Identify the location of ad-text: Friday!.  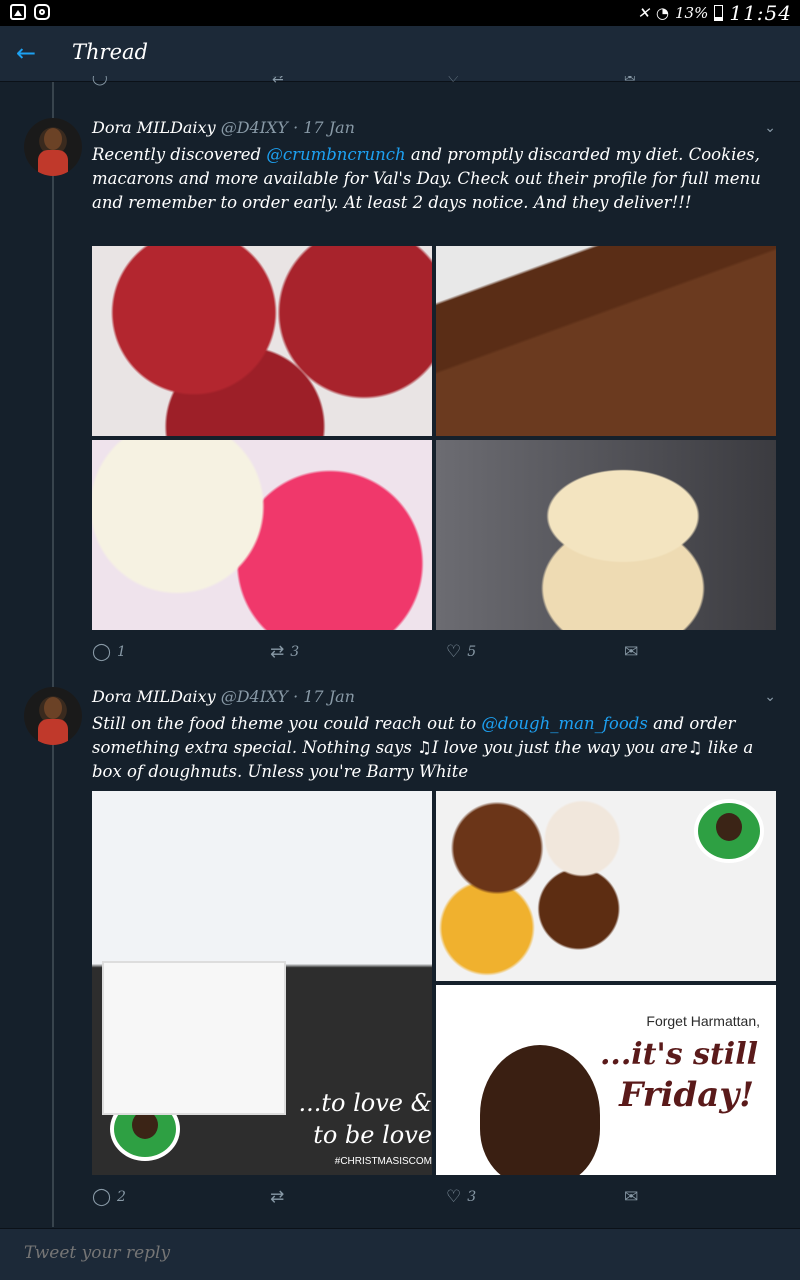
(686, 1095).